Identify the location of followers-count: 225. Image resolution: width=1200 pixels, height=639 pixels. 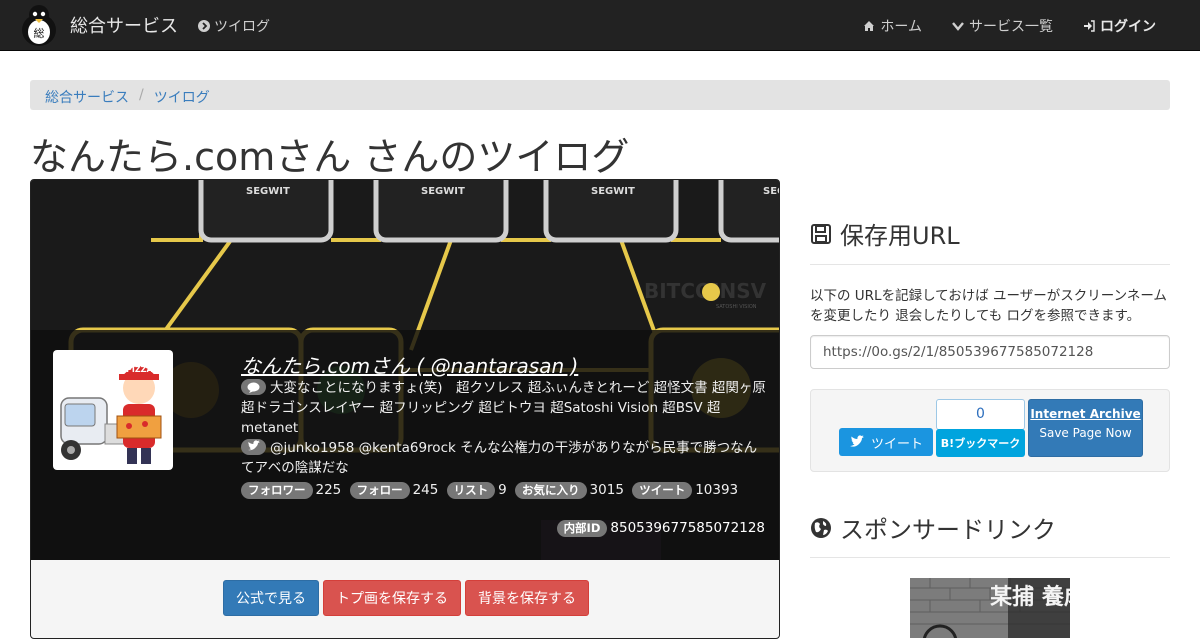
(328, 490).